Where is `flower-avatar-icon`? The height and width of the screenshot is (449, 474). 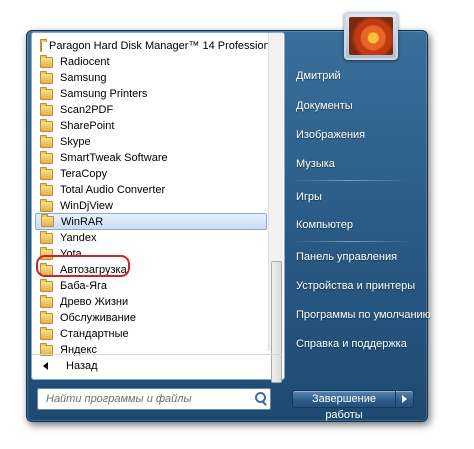 flower-avatar-icon is located at coordinates (371, 36).